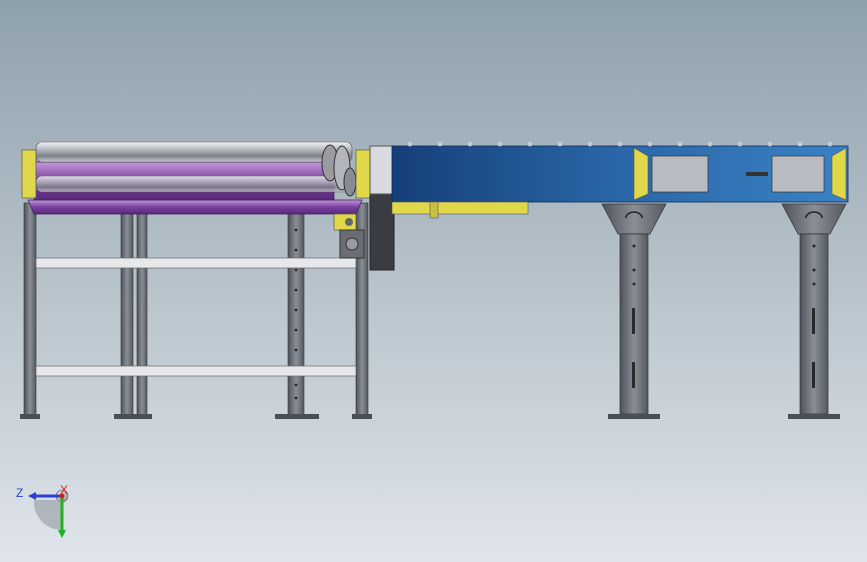  Describe the element at coordinates (19, 493) in the screenshot. I see `triad-z-label: Z` at that location.